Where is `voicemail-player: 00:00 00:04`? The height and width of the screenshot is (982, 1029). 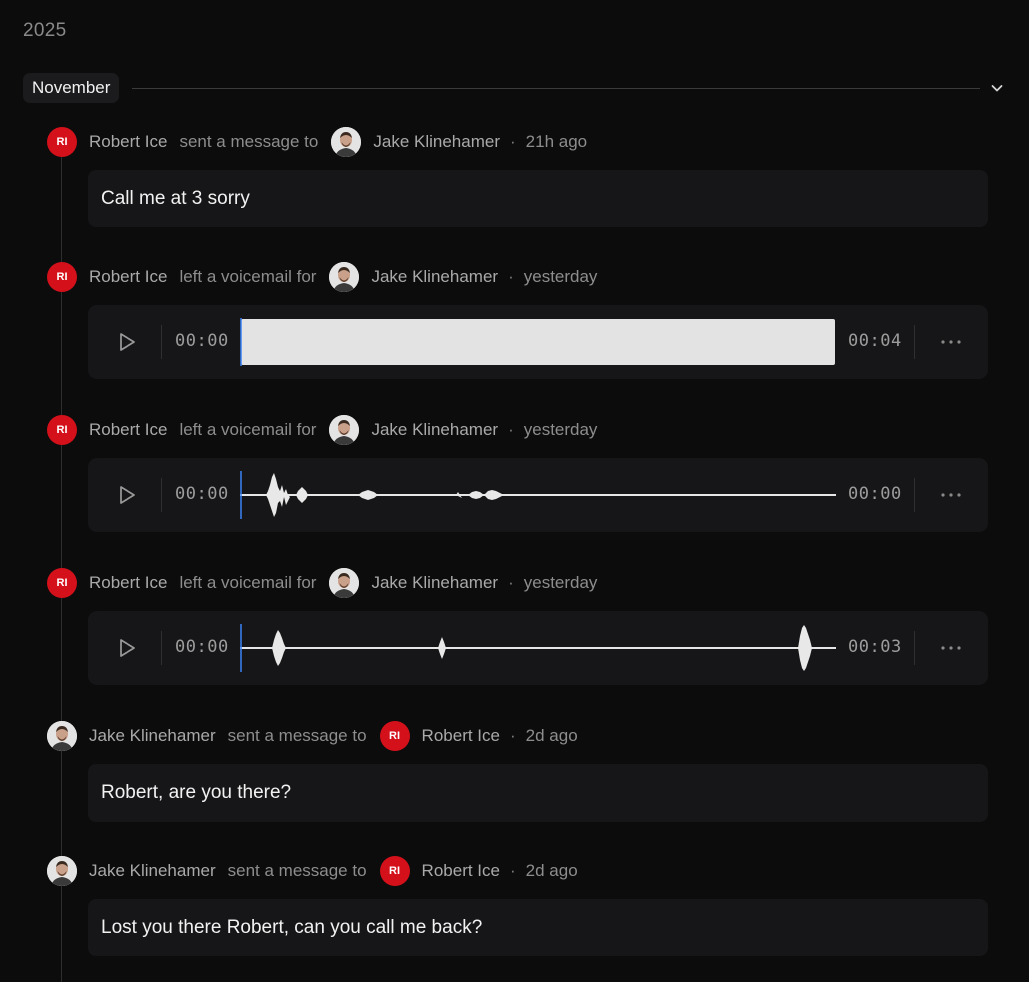 voicemail-player: 00:00 00:04 is located at coordinates (538, 342).